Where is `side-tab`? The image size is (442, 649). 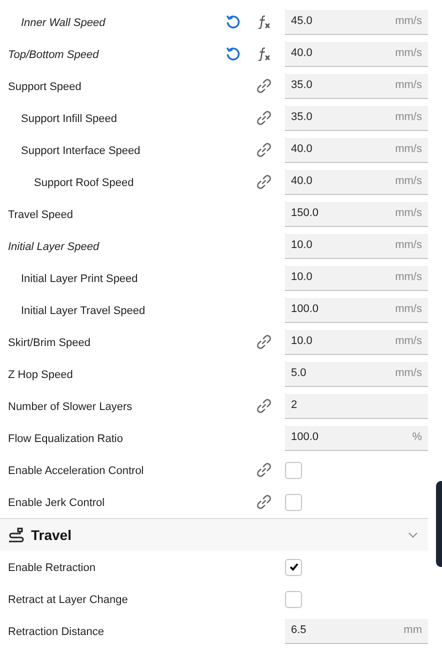 side-tab is located at coordinates (439, 524).